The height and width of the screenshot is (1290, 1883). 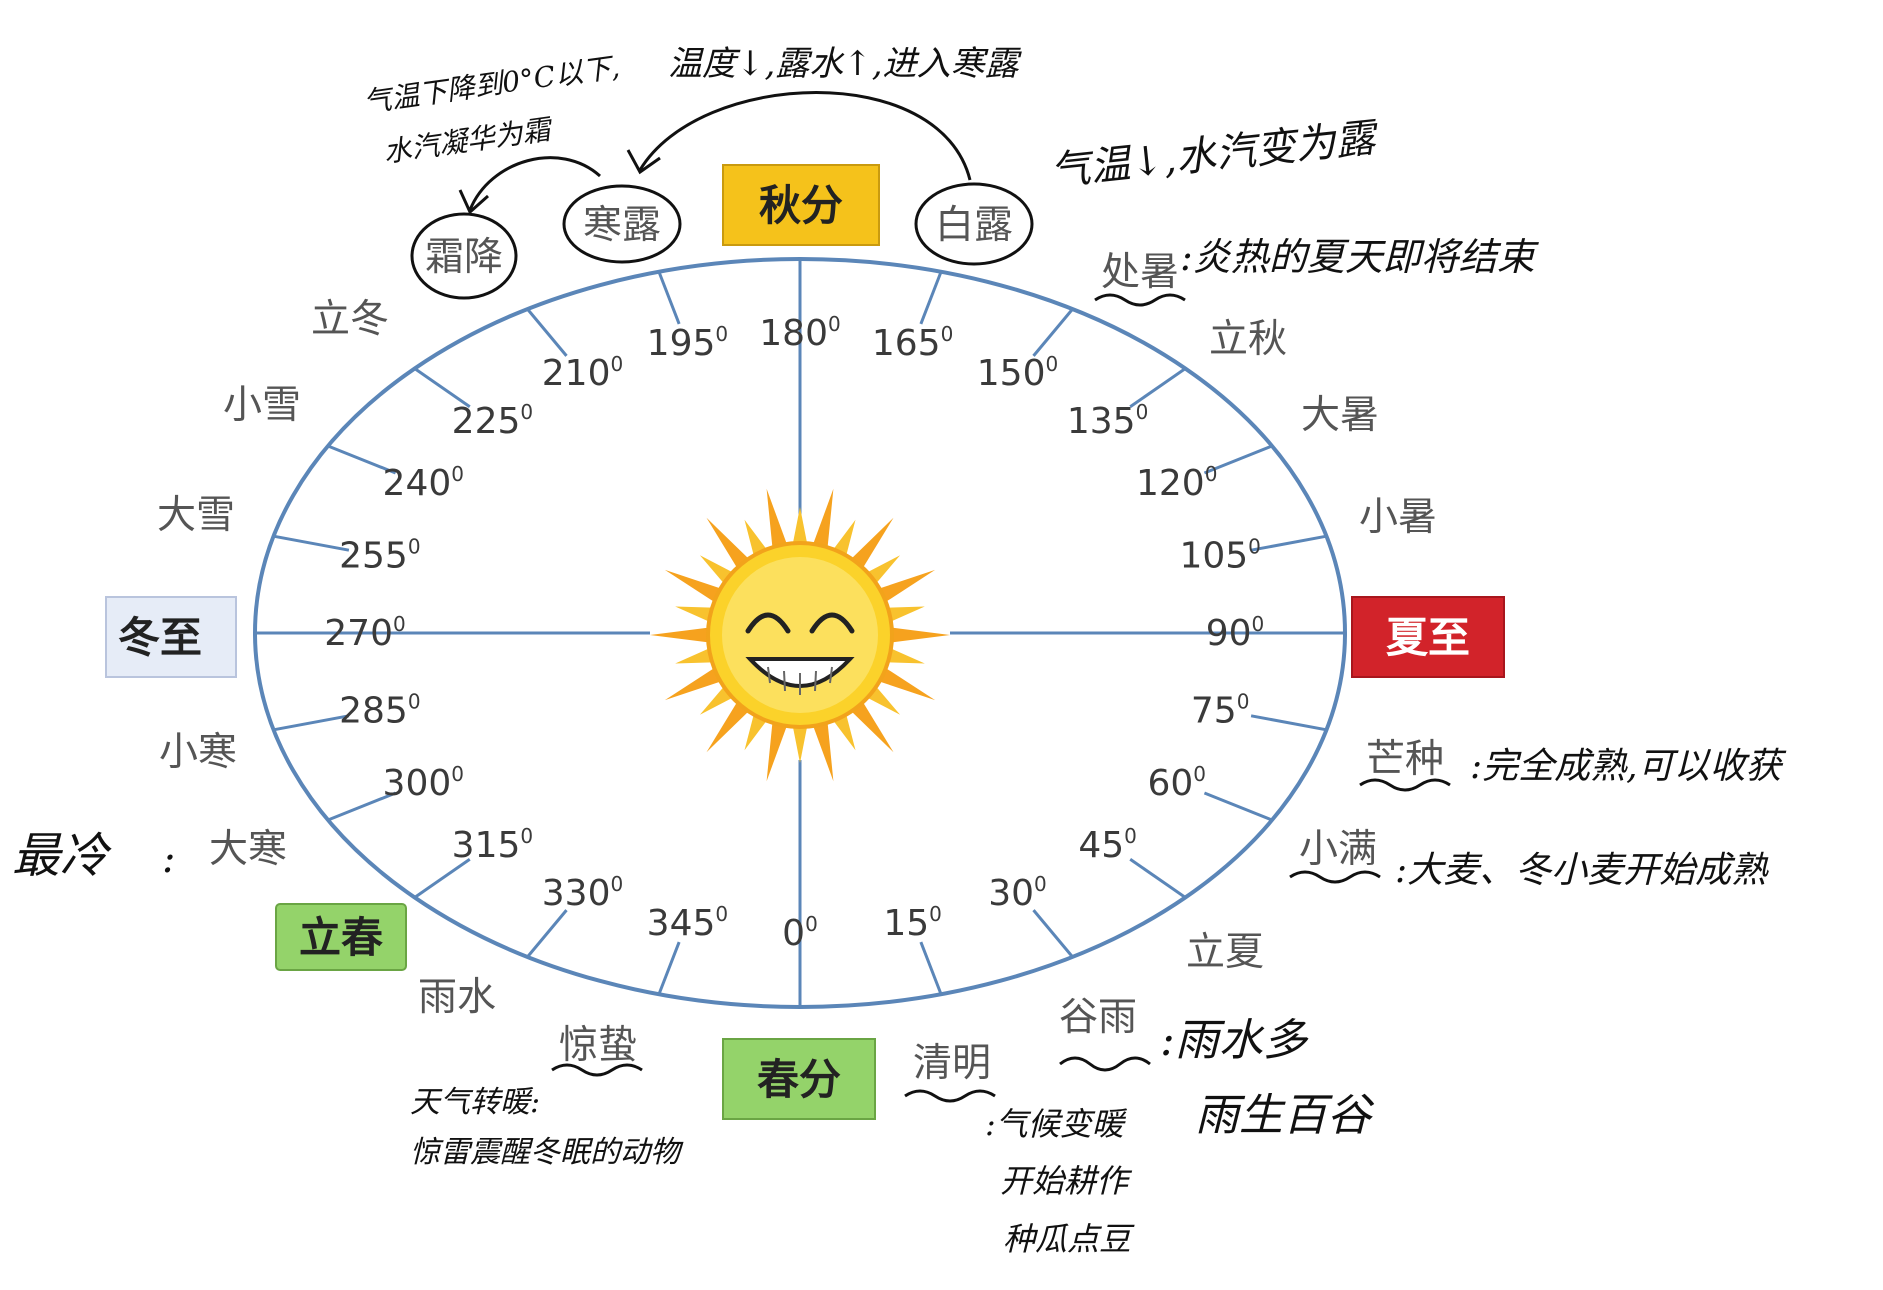 What do you see at coordinates (800, 635) in the screenshot?
I see `smiling-sun-icon` at bounding box center [800, 635].